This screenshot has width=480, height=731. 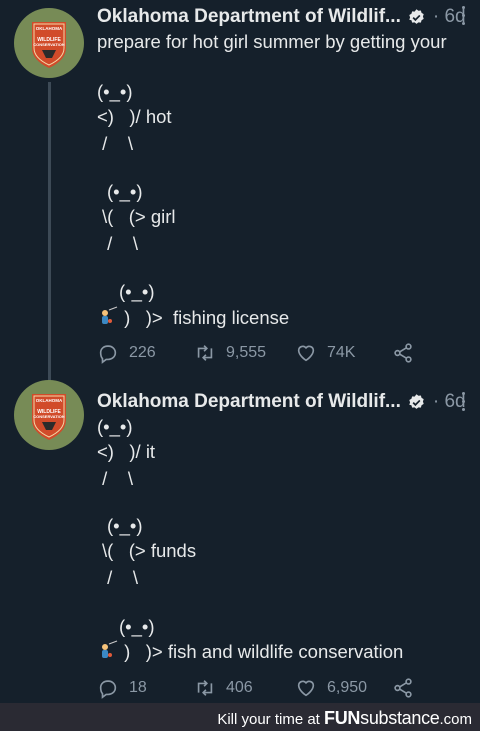 What do you see at coordinates (142, 352) in the screenshot?
I see `reply-count: 226` at bounding box center [142, 352].